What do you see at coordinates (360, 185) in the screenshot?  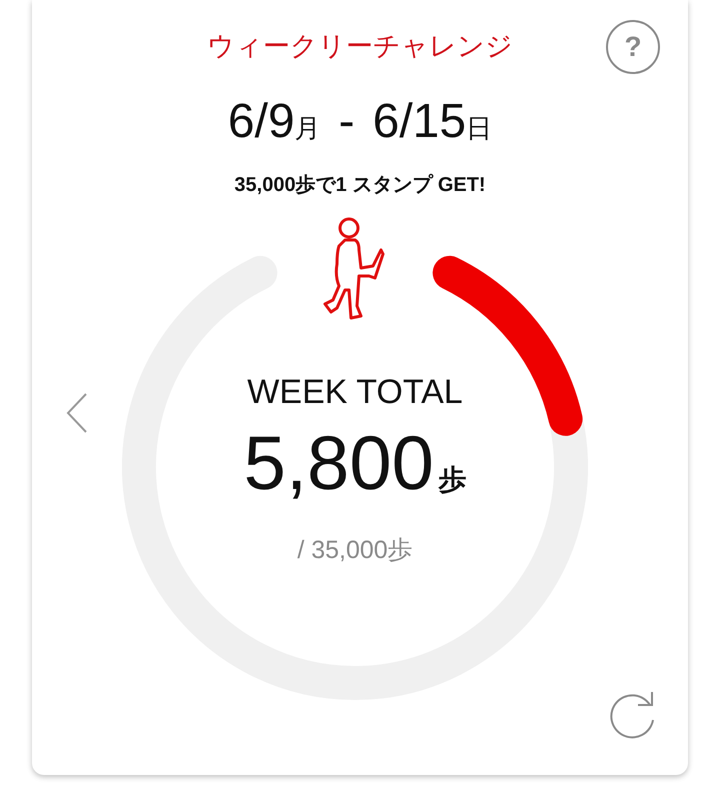 I see `goal-description: 35,000歩で1 スタンプ GET!` at bounding box center [360, 185].